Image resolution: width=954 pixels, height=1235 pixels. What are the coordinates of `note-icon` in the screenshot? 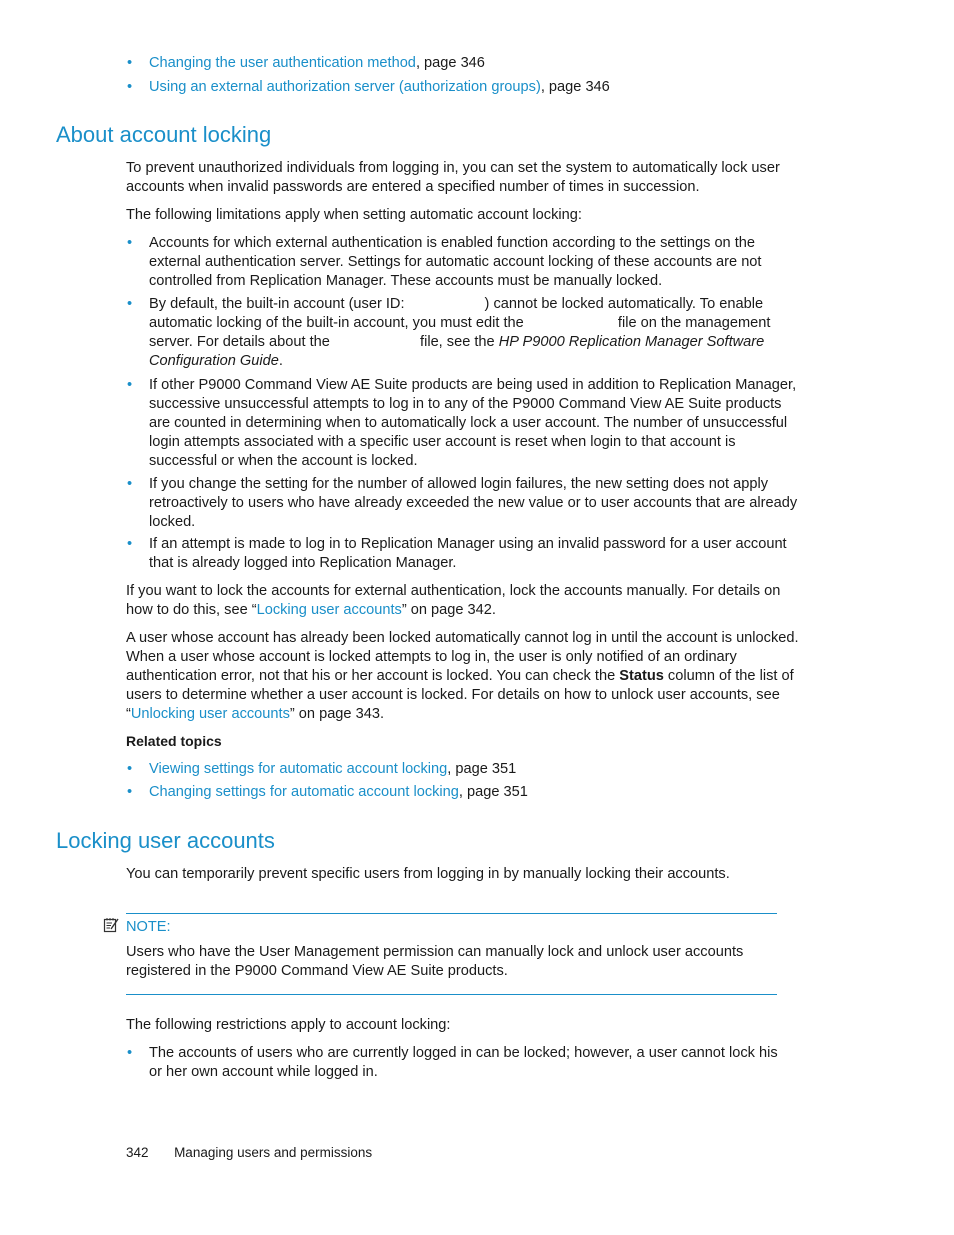 It's located at (111, 925).